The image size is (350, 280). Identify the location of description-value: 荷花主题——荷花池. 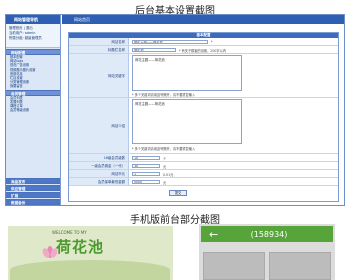
(150, 104).